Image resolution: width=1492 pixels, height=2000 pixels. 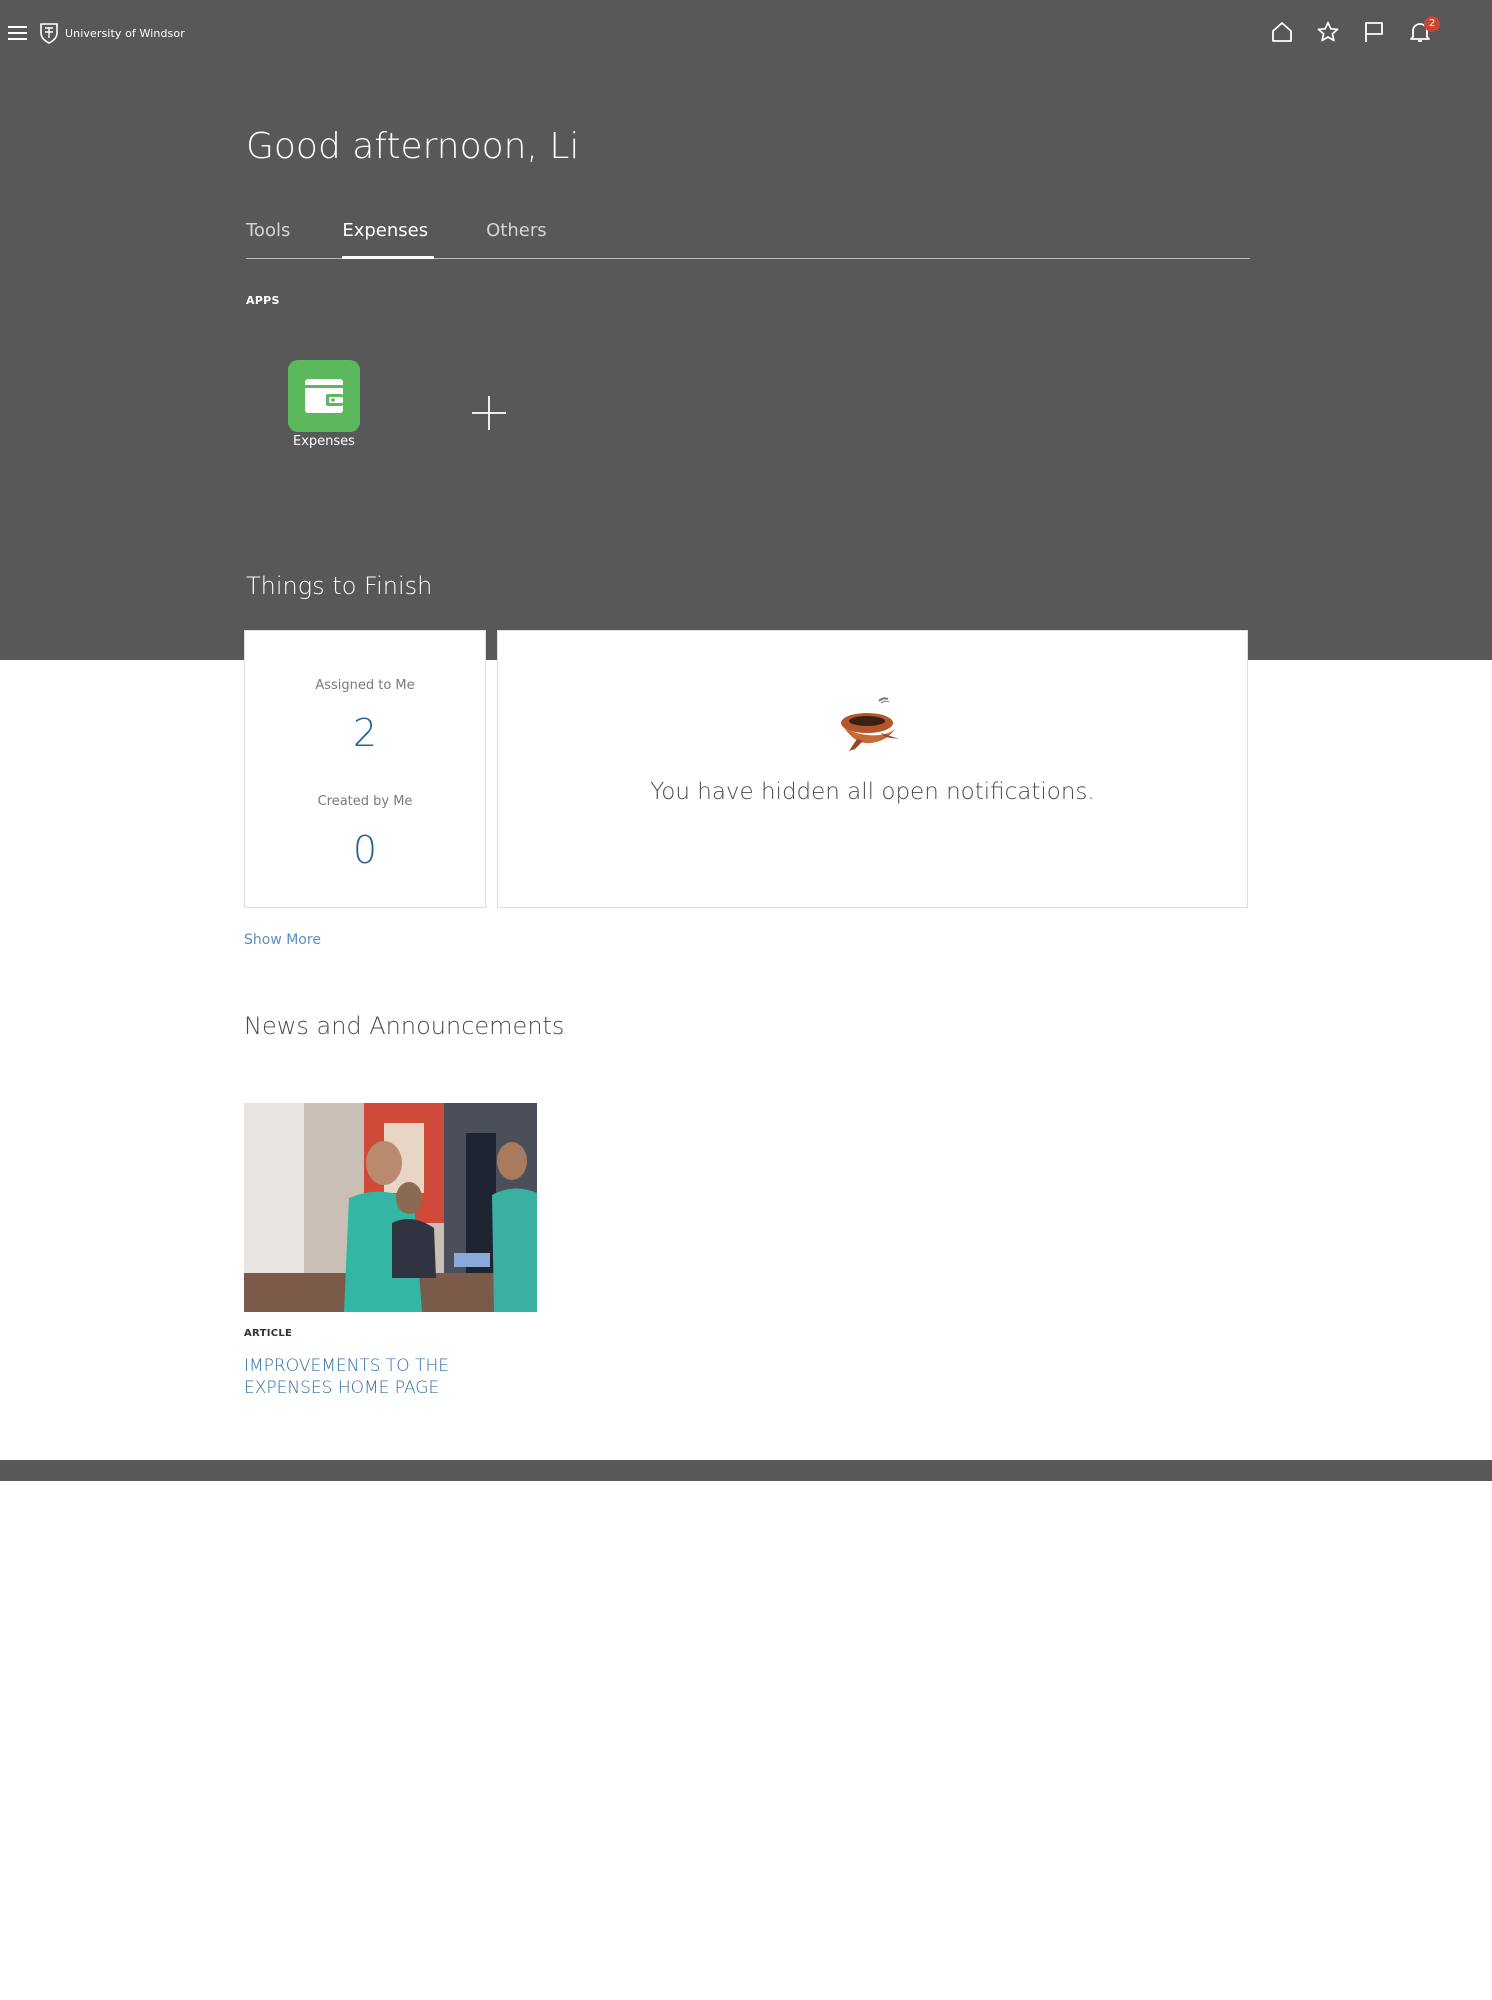 What do you see at coordinates (390, 1207) in the screenshot?
I see `article-photo` at bounding box center [390, 1207].